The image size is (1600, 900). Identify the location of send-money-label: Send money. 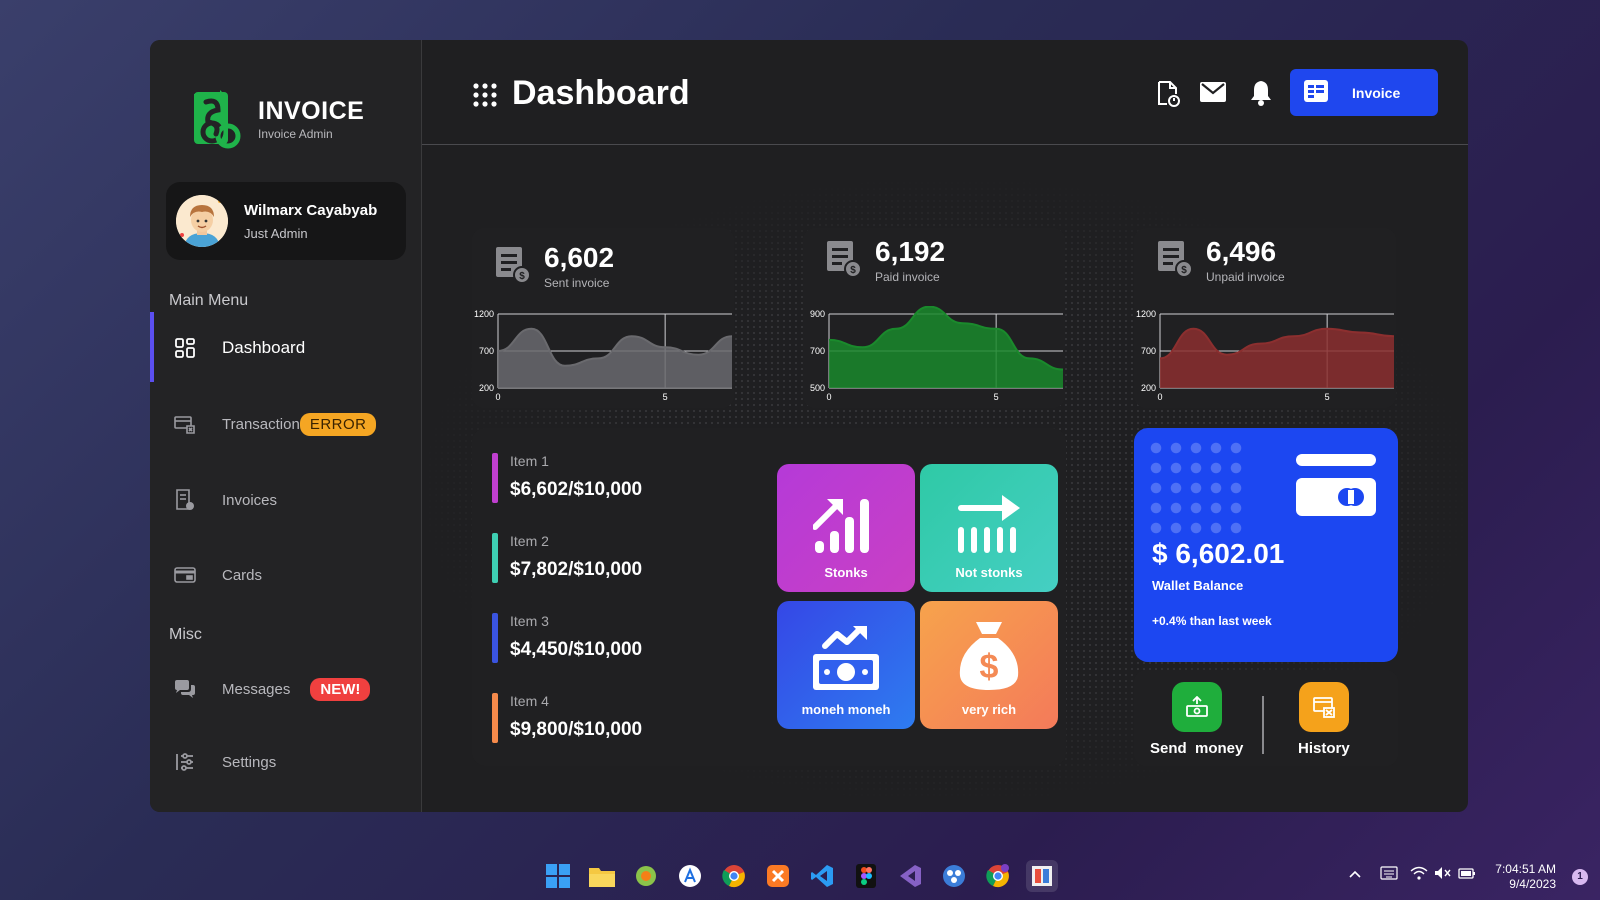
(1197, 748).